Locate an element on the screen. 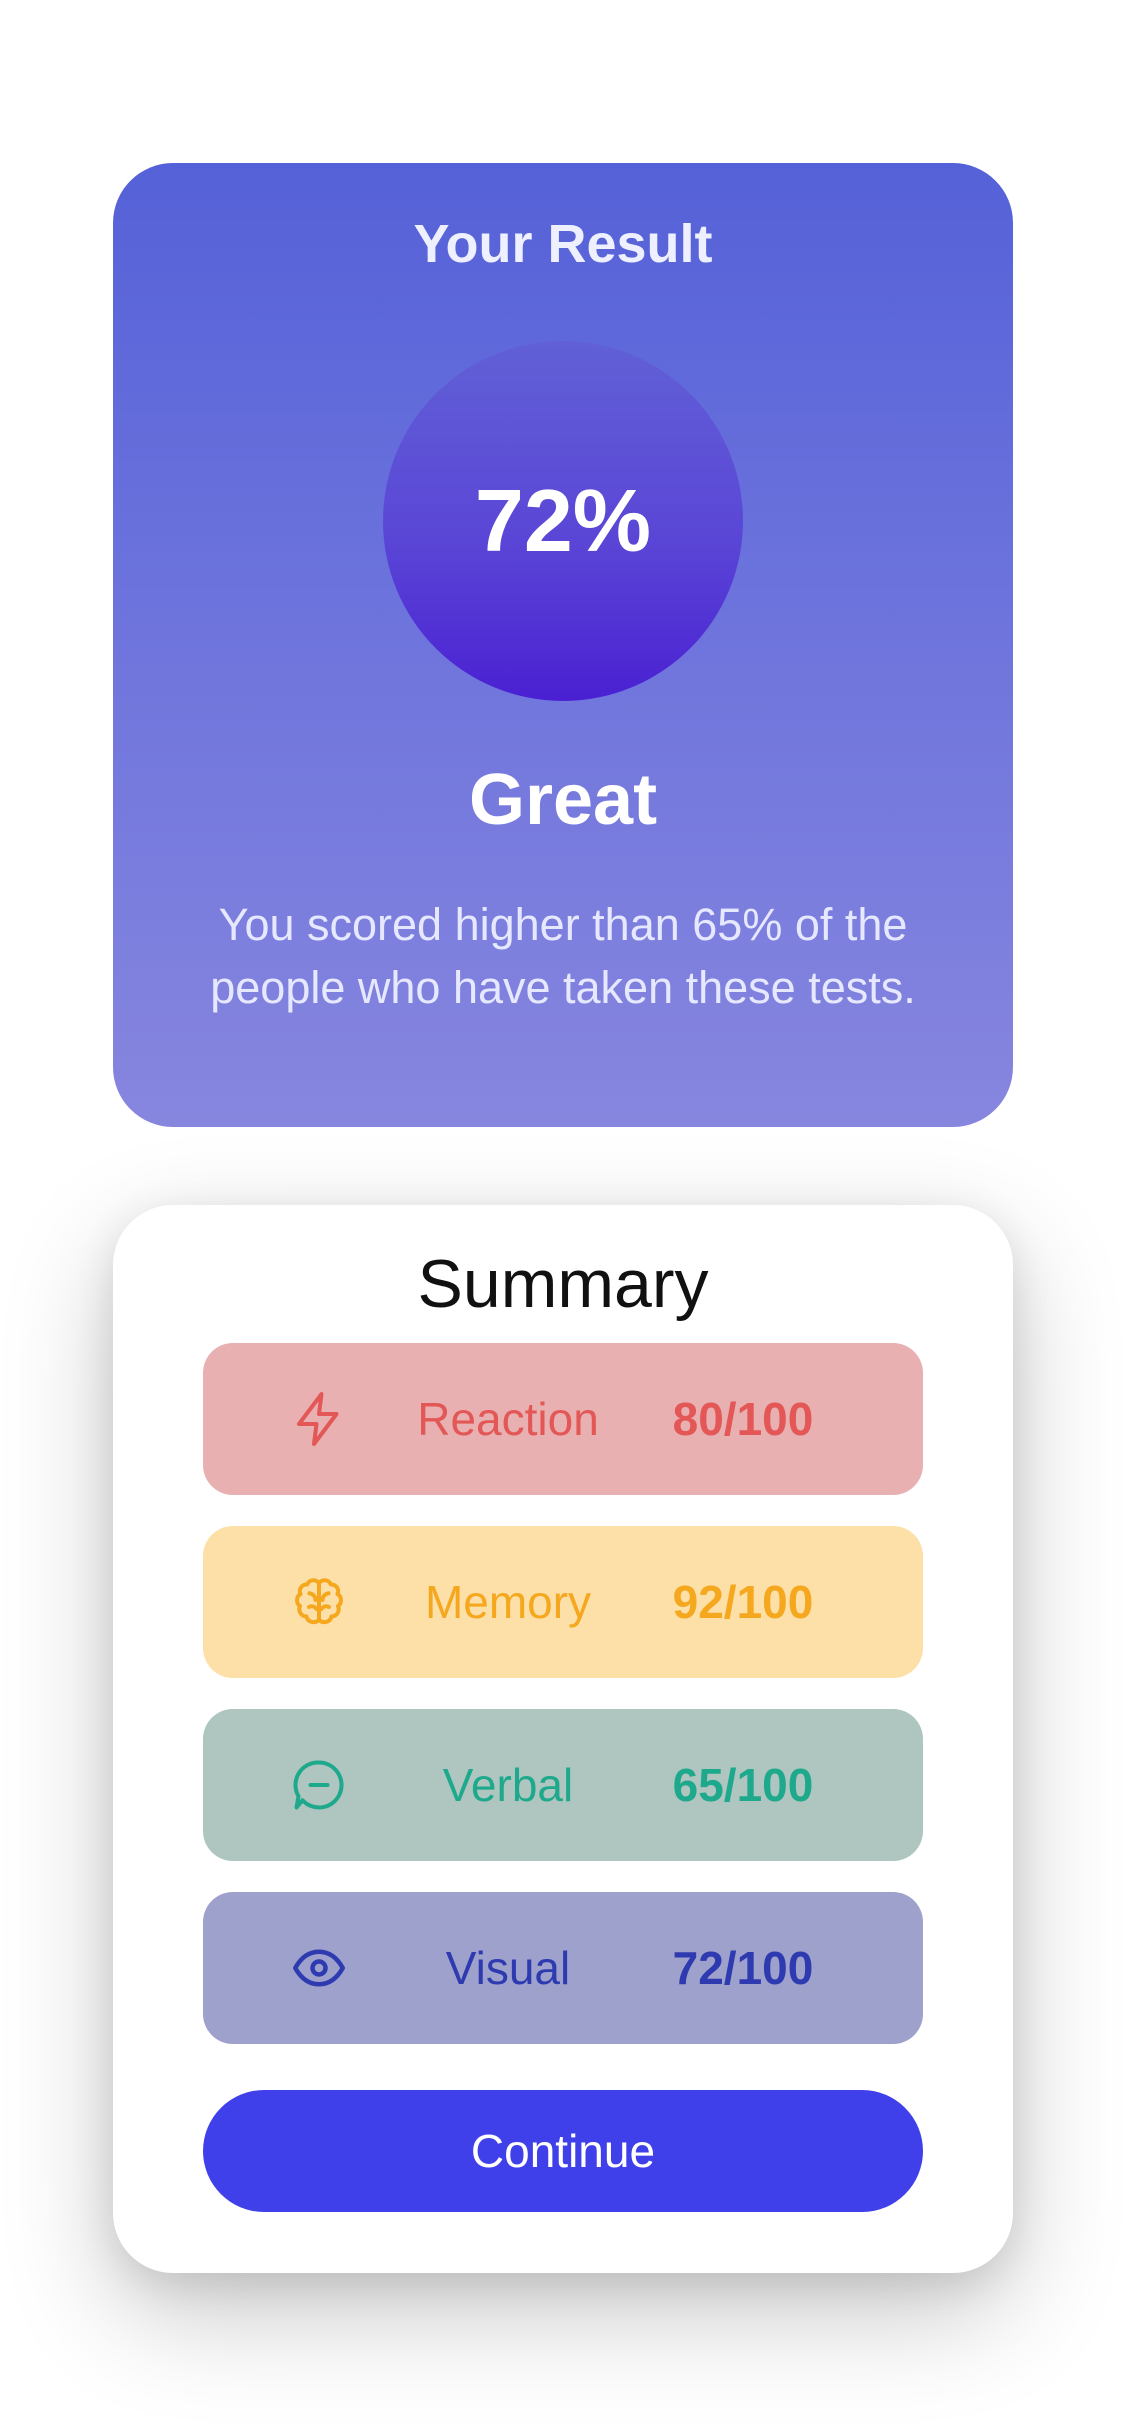 The image size is (1125, 2436). summary-title: Summary is located at coordinates (563, 1284).